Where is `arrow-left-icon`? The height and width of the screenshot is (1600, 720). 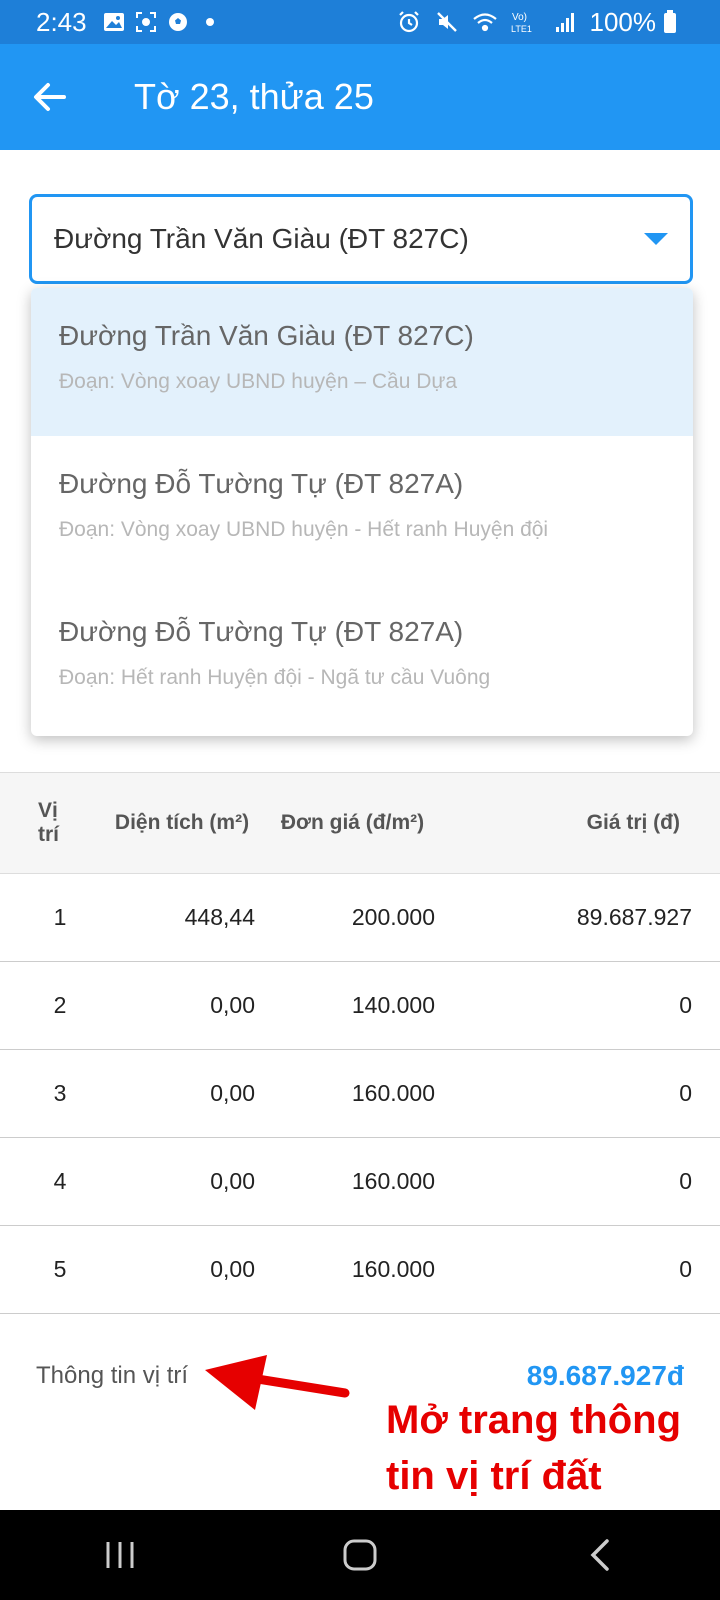
arrow-left-icon is located at coordinates (50, 97).